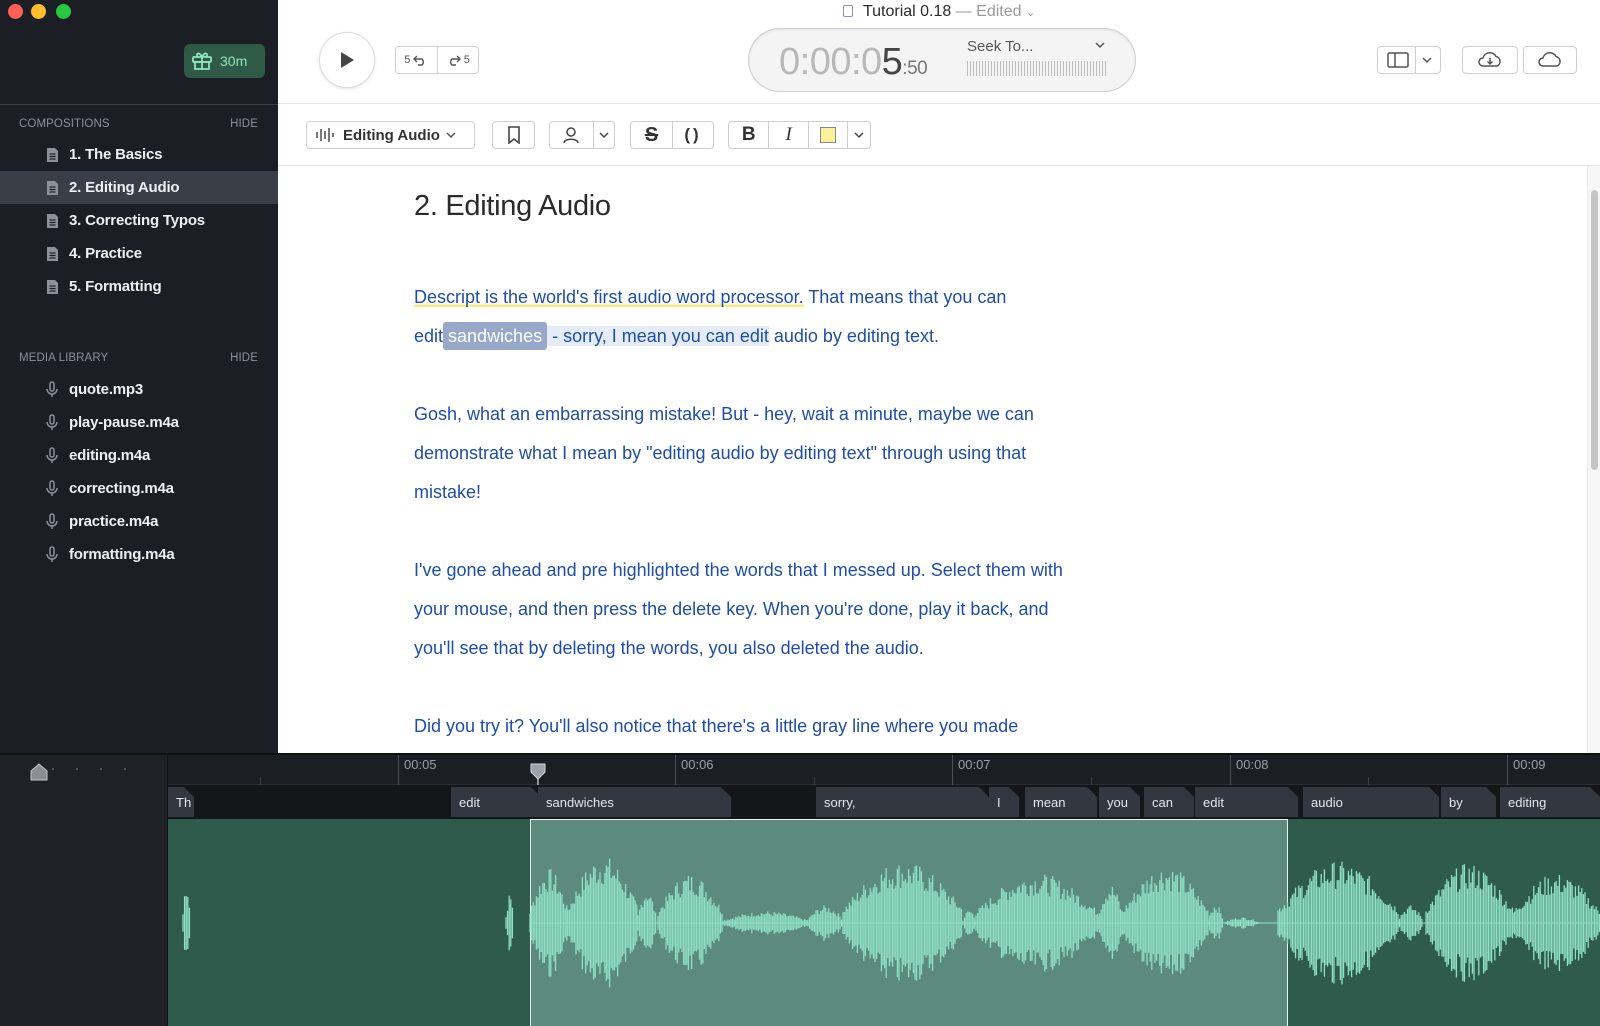 The image size is (1600, 1026). Describe the element at coordinates (244, 358) in the screenshot. I see `media-library-hide-button: HIDE` at that location.